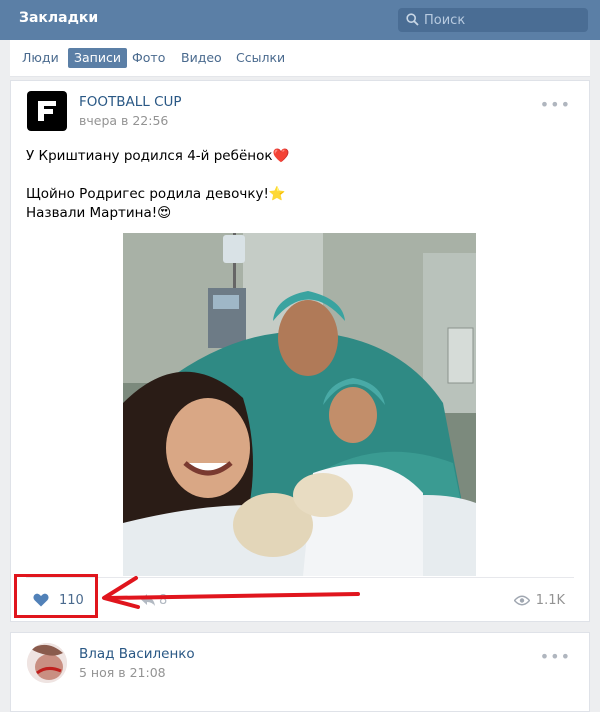  I want to click on post-author: FOOTBALL CUP, so click(130, 102).